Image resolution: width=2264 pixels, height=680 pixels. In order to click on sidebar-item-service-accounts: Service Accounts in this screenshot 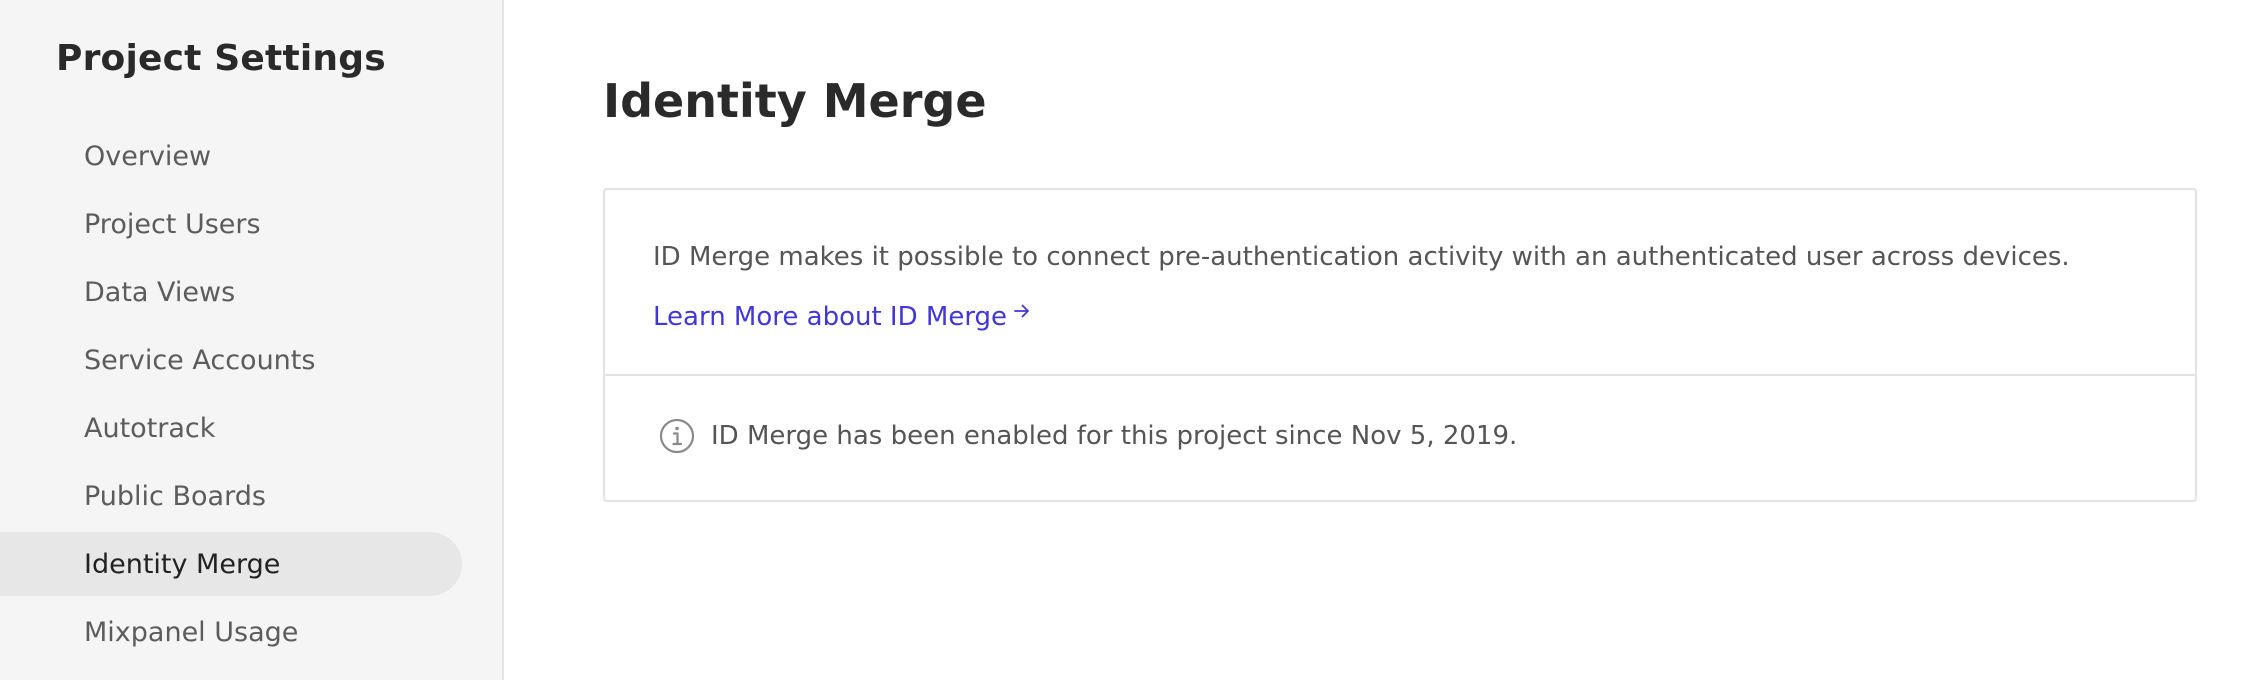, I will do `click(252, 360)`.